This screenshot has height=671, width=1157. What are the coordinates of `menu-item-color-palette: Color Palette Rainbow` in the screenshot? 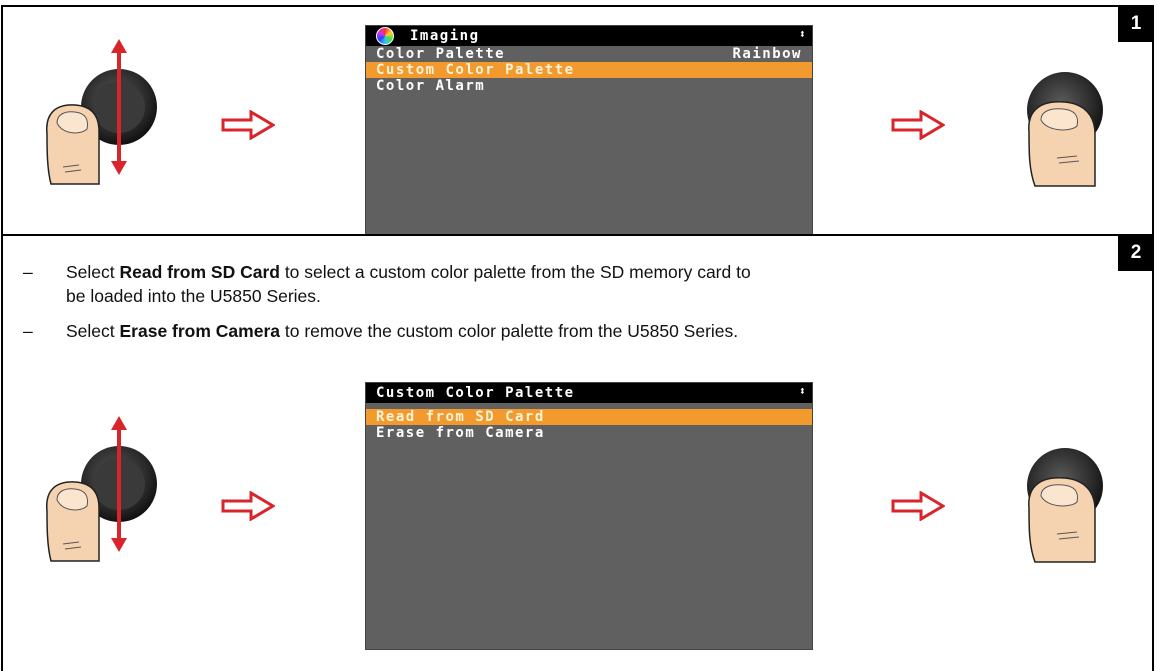 It's located at (589, 54).